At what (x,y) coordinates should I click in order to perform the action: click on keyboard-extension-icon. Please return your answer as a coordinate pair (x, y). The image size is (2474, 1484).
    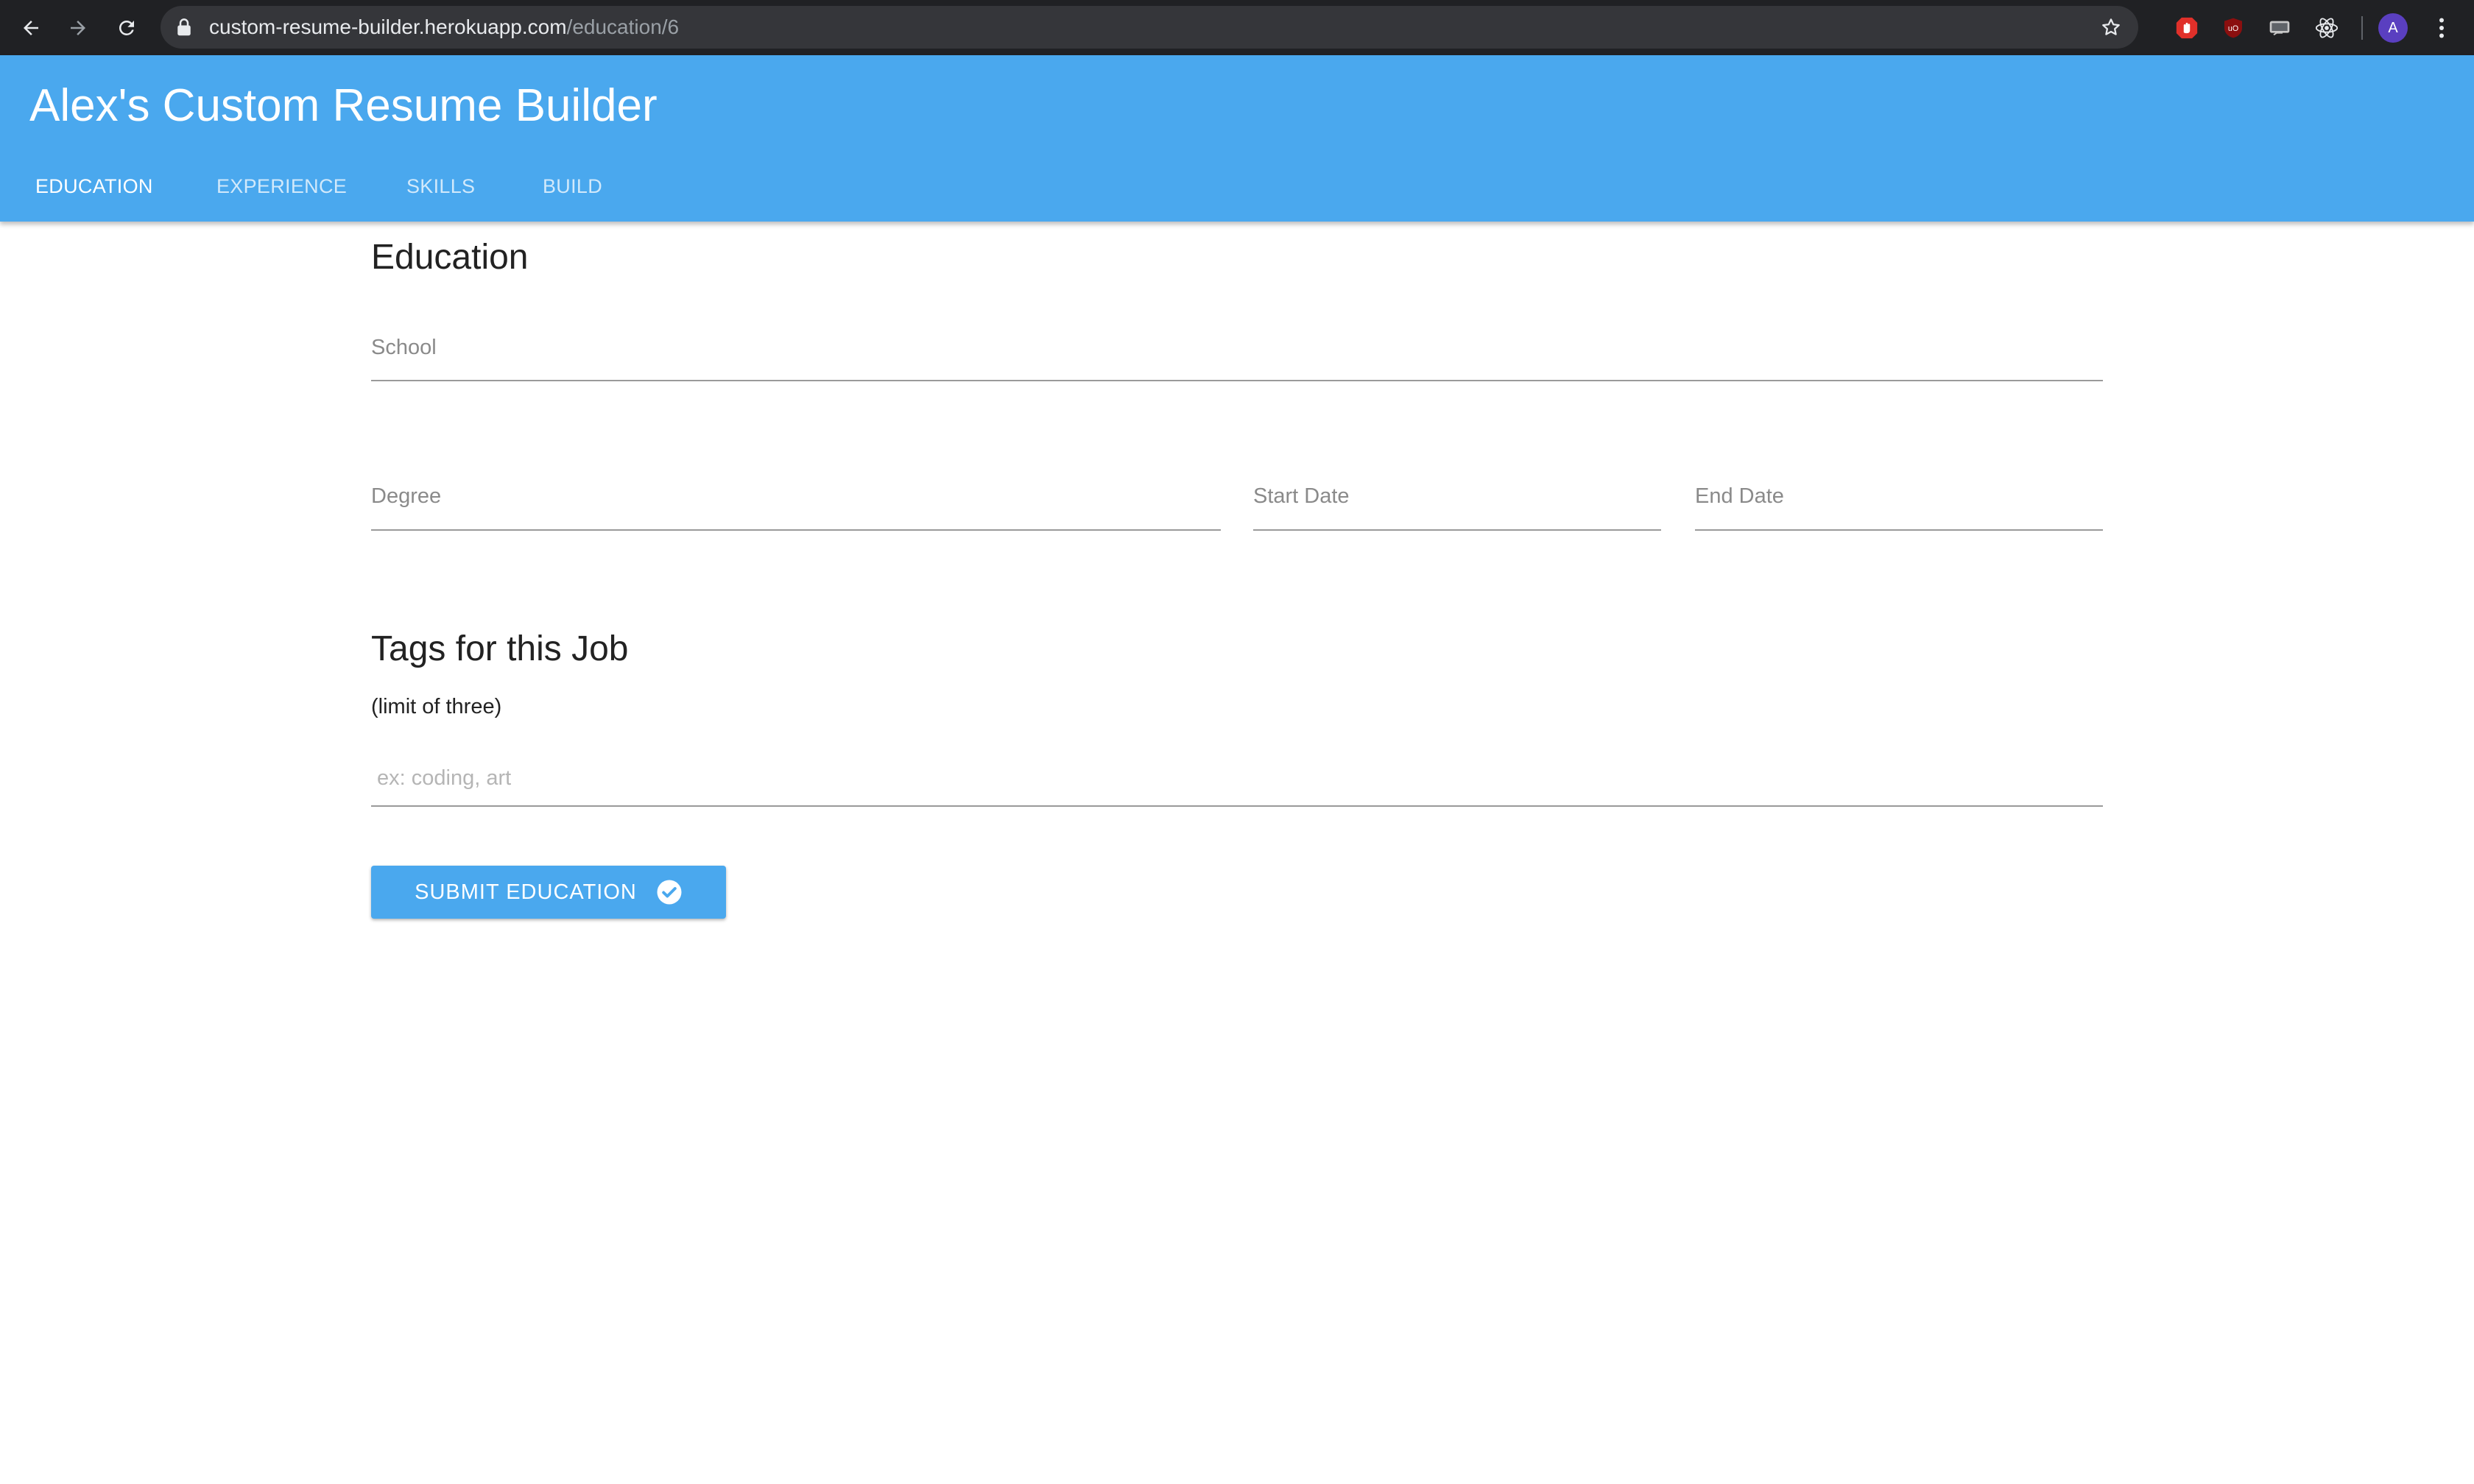
    Looking at the image, I should click on (2280, 28).